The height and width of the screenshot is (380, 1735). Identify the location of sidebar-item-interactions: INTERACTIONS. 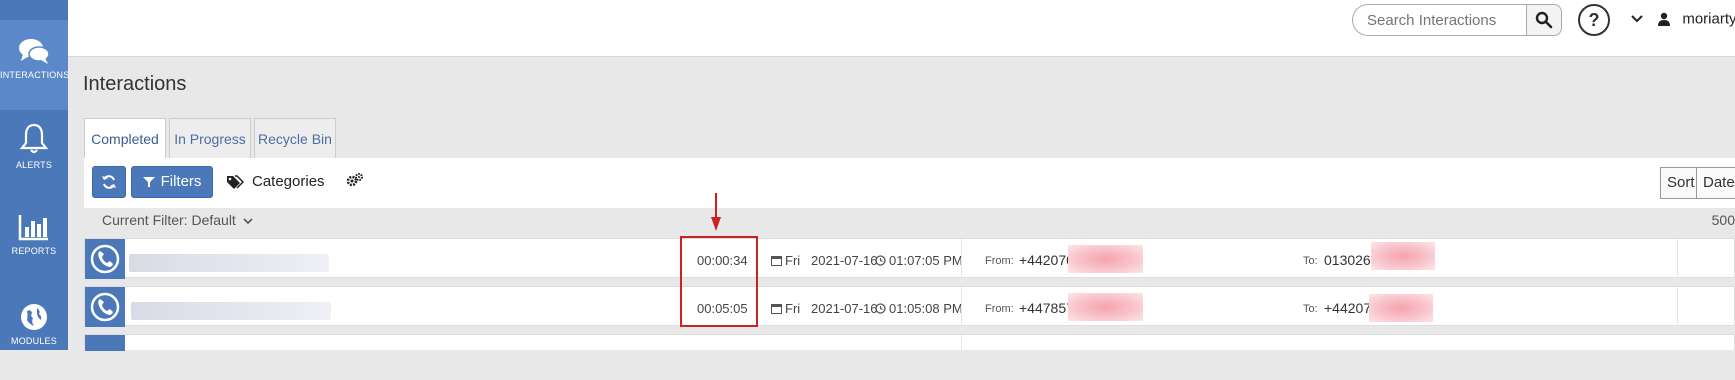
(34, 65).